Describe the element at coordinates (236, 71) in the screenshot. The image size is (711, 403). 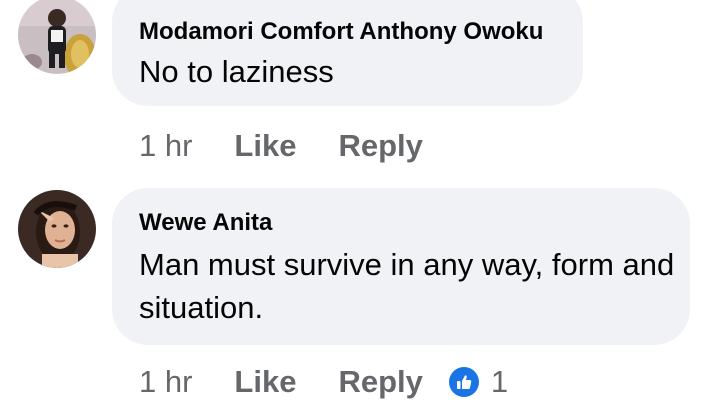
I see `comment-text: No to laziness` at that location.